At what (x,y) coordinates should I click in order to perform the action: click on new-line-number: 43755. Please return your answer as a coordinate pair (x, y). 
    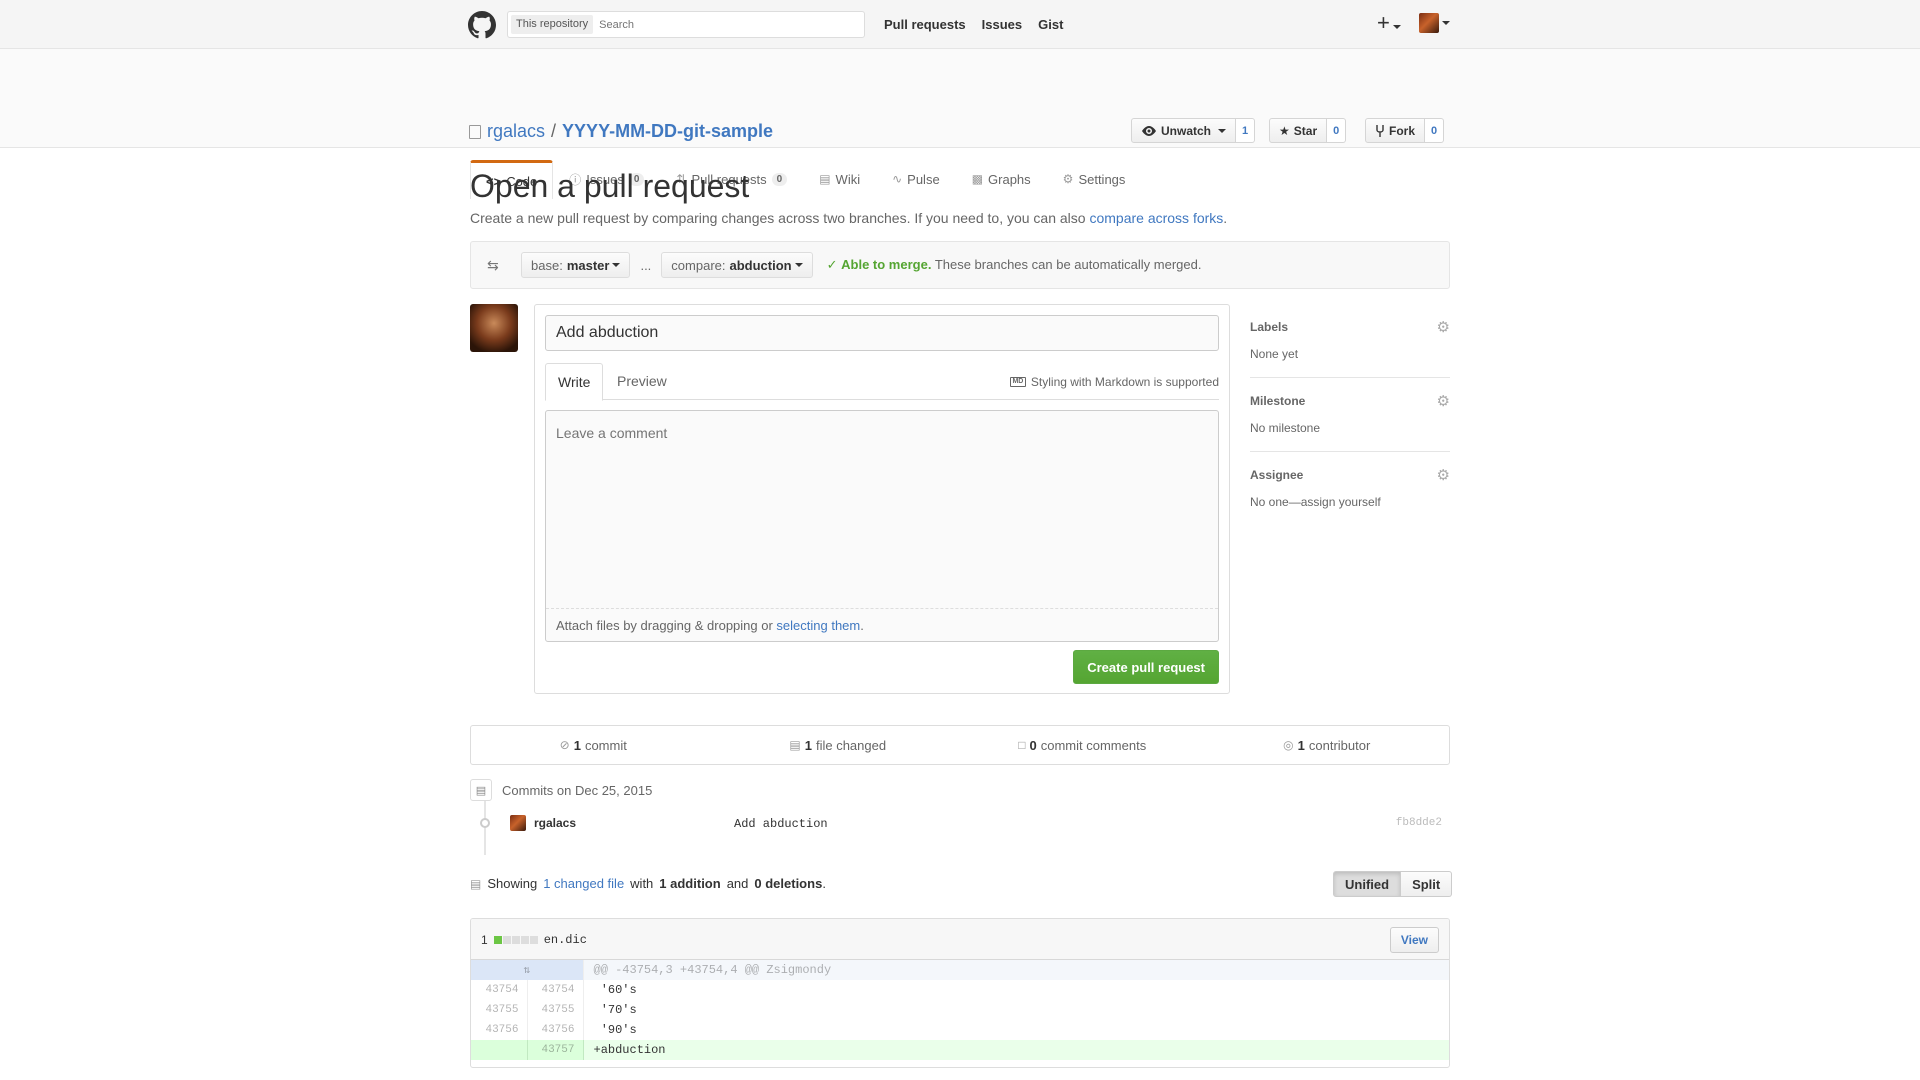
    Looking at the image, I should click on (555, 1010).